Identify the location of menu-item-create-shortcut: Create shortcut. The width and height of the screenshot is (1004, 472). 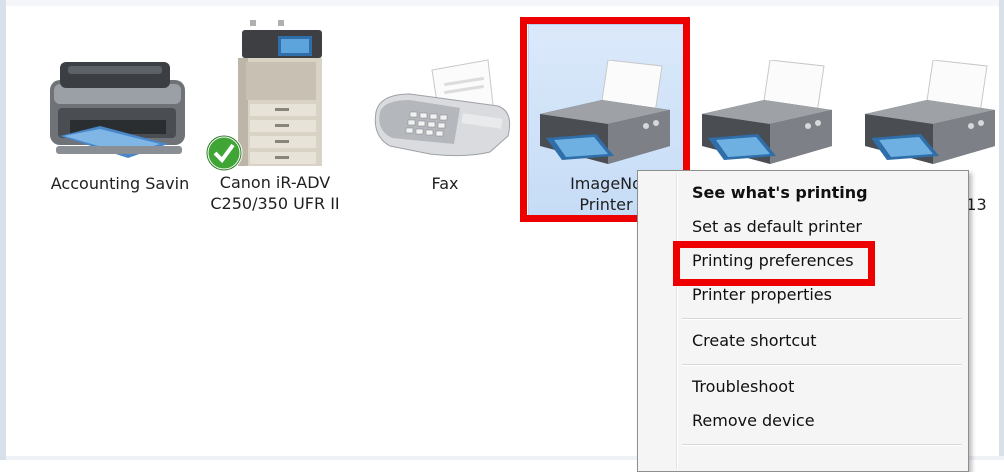
(754, 341).